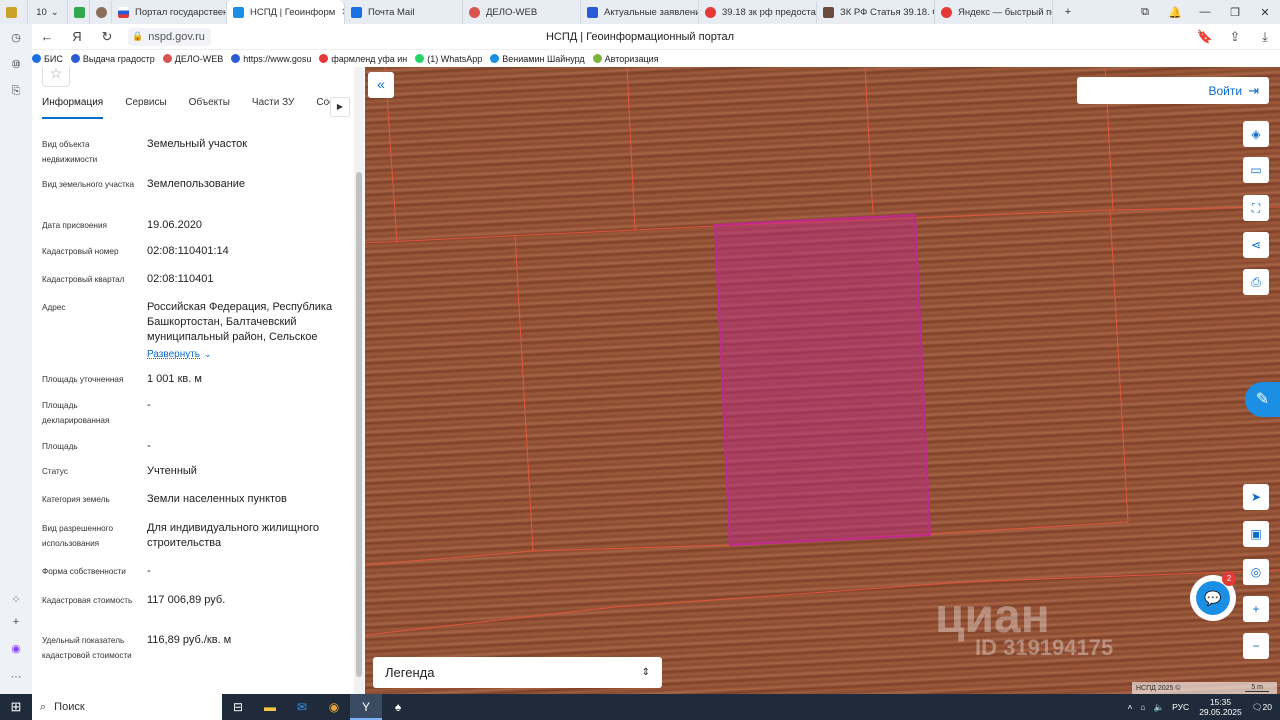 The height and width of the screenshot is (720, 1280). I want to click on login-icon: ⇥, so click(1253, 90).